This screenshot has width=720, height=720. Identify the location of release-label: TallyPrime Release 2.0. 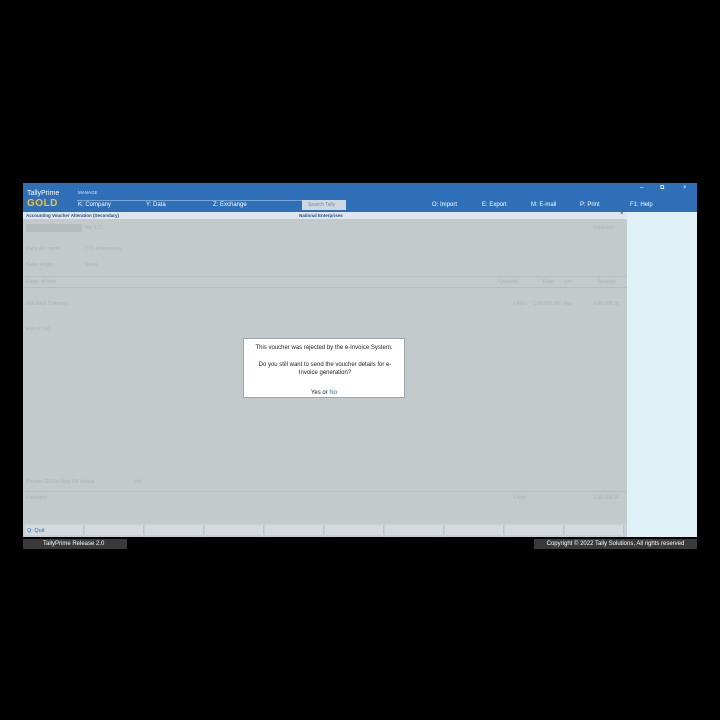
(75, 544).